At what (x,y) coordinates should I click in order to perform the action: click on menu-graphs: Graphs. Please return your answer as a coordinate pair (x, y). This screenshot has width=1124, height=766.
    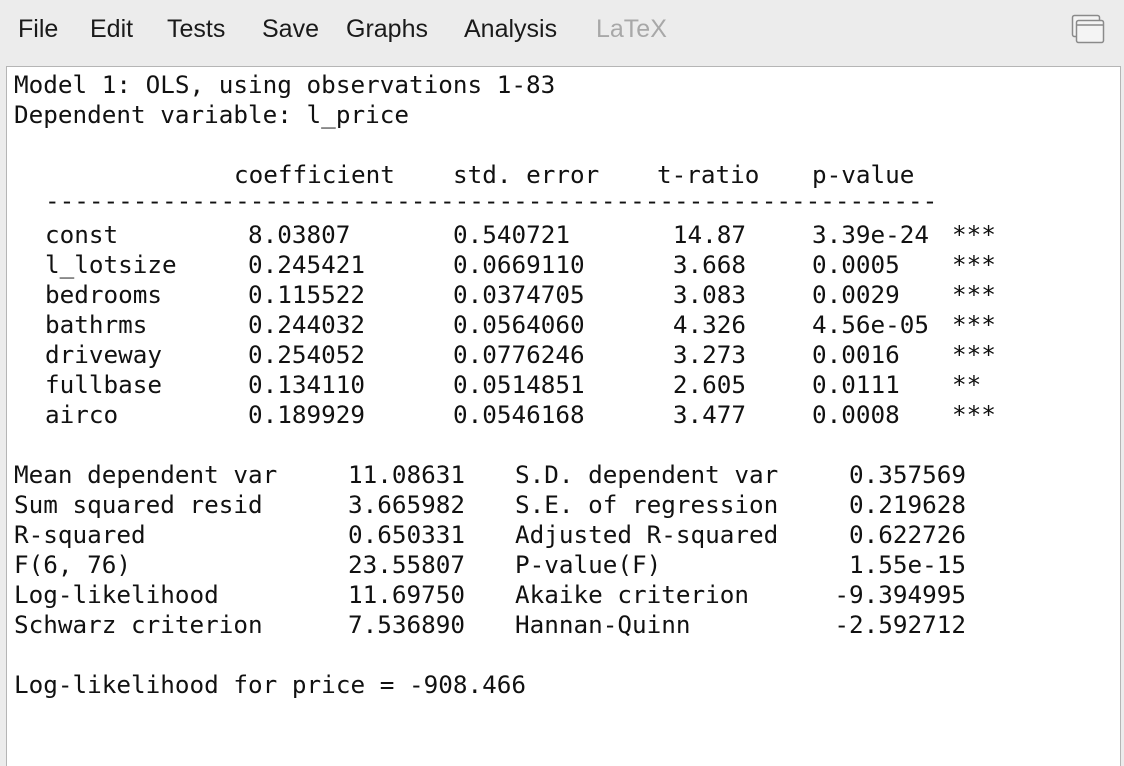
    Looking at the image, I should click on (387, 29).